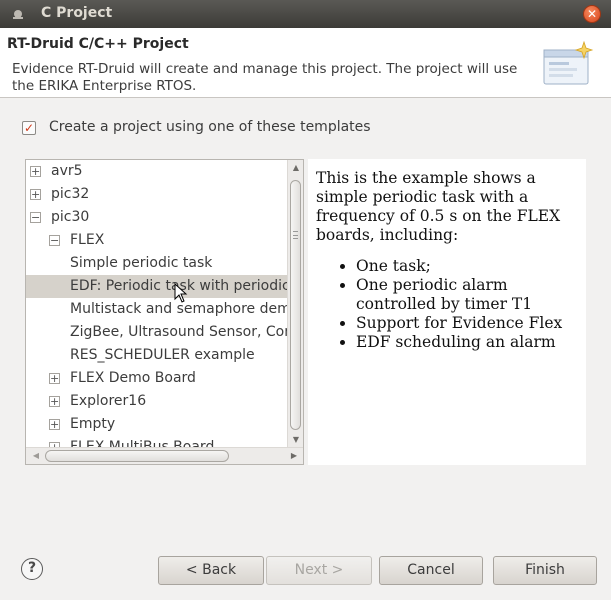 This screenshot has height=600, width=611. Describe the element at coordinates (157, 286) in the screenshot. I see `tree-row: EDF: Periodic task with periodic alarm` at that location.